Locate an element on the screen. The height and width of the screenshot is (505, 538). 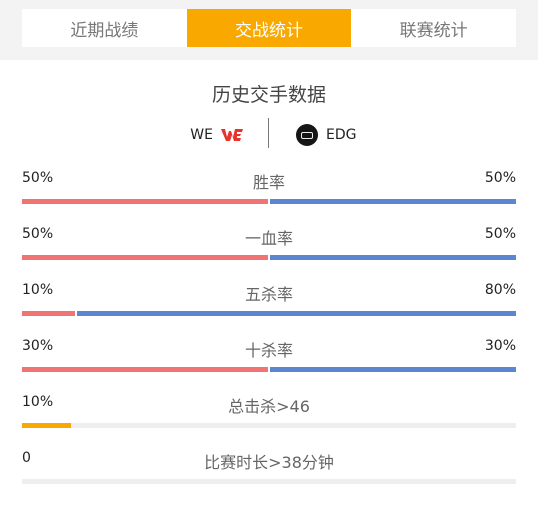
single-bar-fill is located at coordinates (46, 425).